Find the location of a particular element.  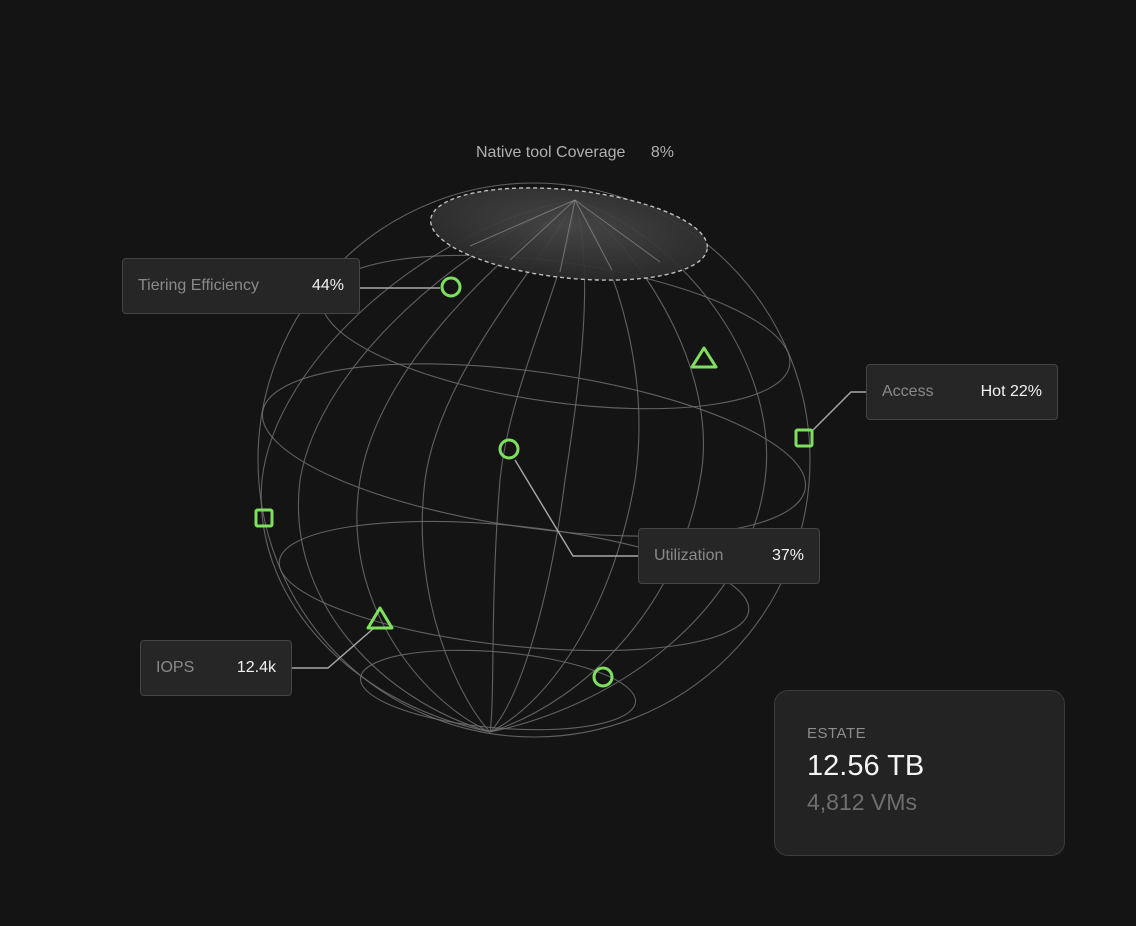

native-coverage-title: Native tool Coverage is located at coordinates (551, 152).